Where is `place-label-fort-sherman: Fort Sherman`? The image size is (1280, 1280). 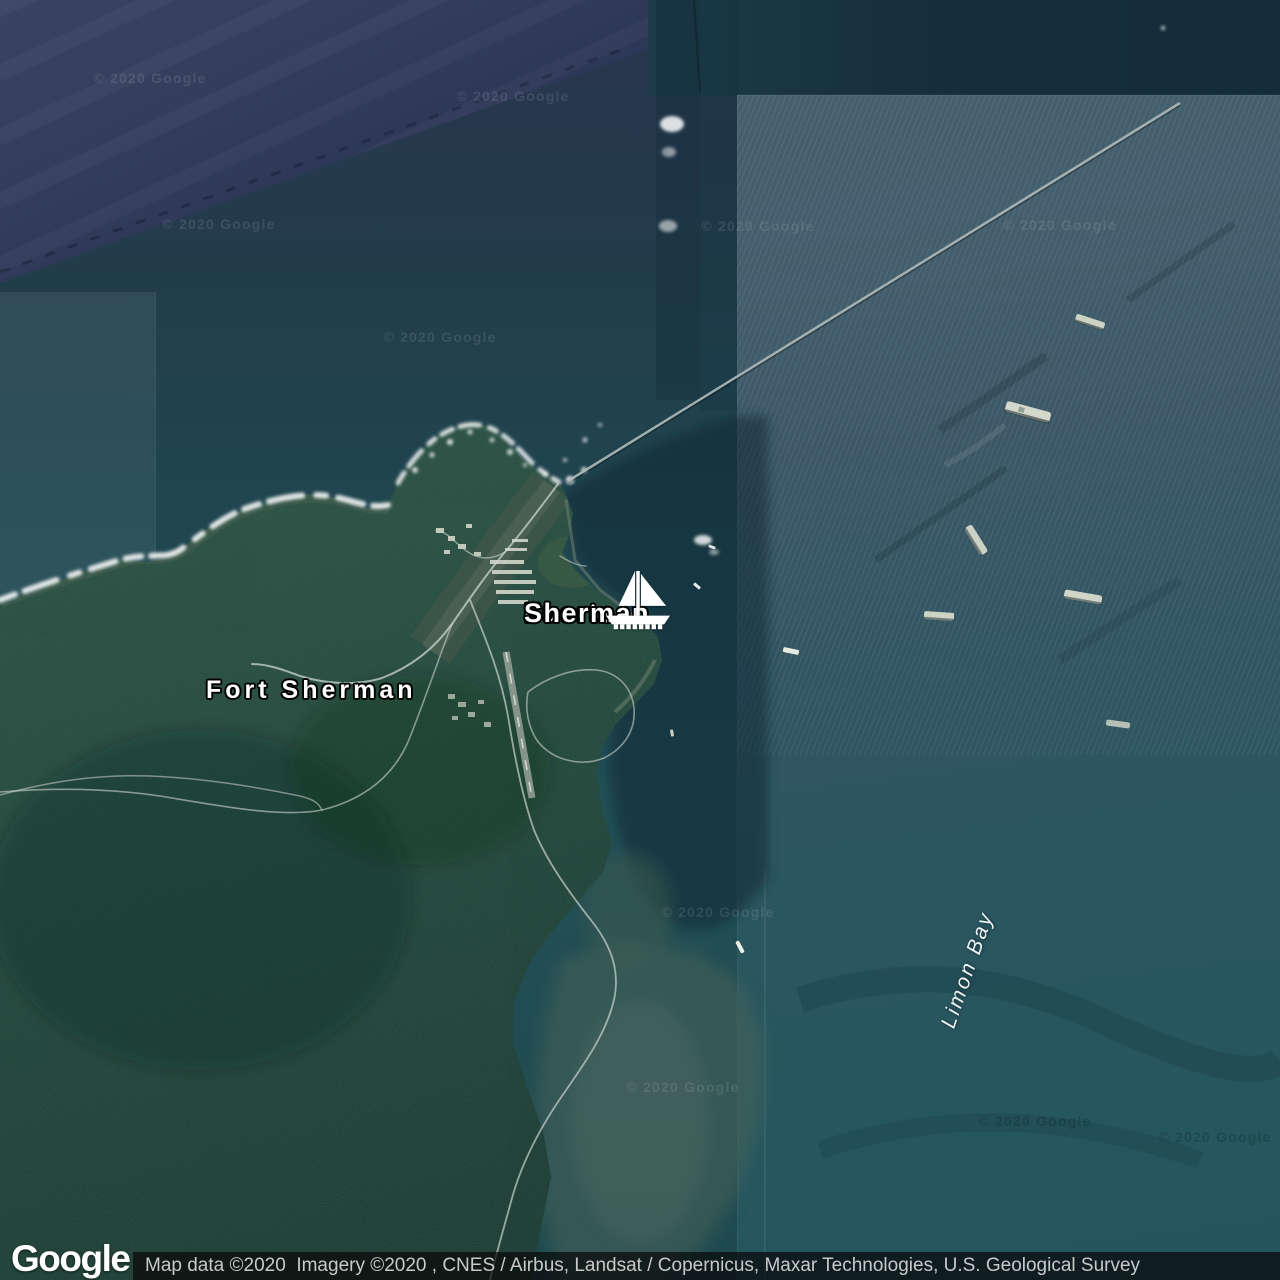
place-label-fort-sherman: Fort Sherman is located at coordinates (311, 690).